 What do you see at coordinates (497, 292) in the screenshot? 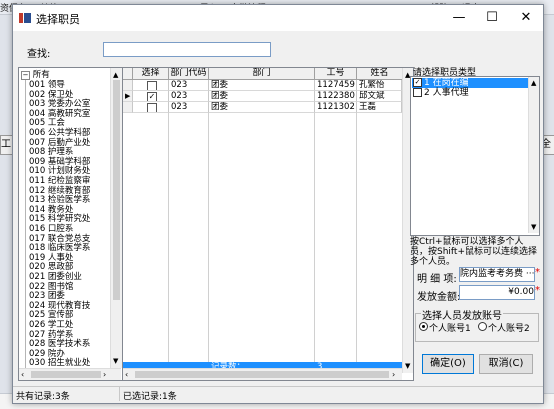
I see `amount-field: ¥0.00` at bounding box center [497, 292].